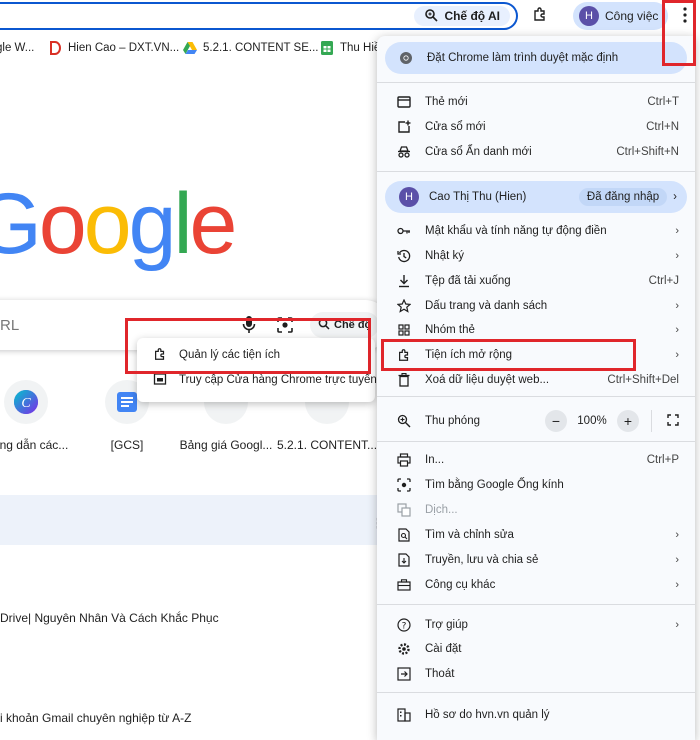 The height and width of the screenshot is (740, 700). Describe the element at coordinates (643, 380) in the screenshot. I see `clear-browsing-data-shortcut: Ctrl+Shift+Del` at that location.